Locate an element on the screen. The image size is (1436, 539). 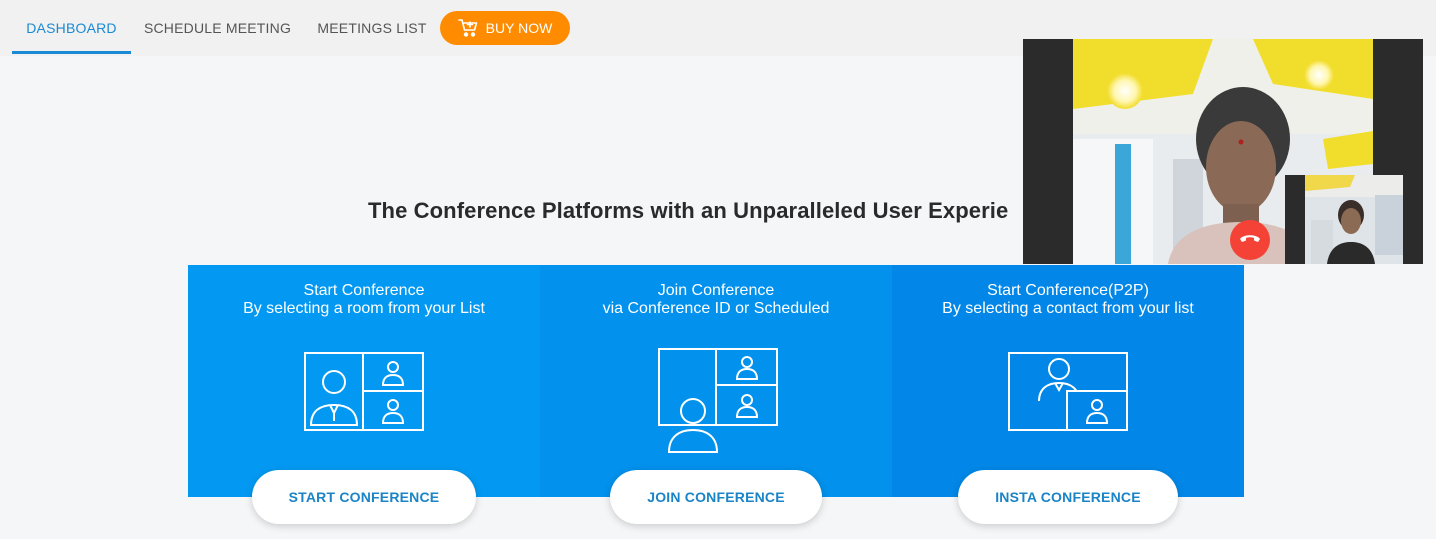
p2p-video-icon is located at coordinates (1068, 393).